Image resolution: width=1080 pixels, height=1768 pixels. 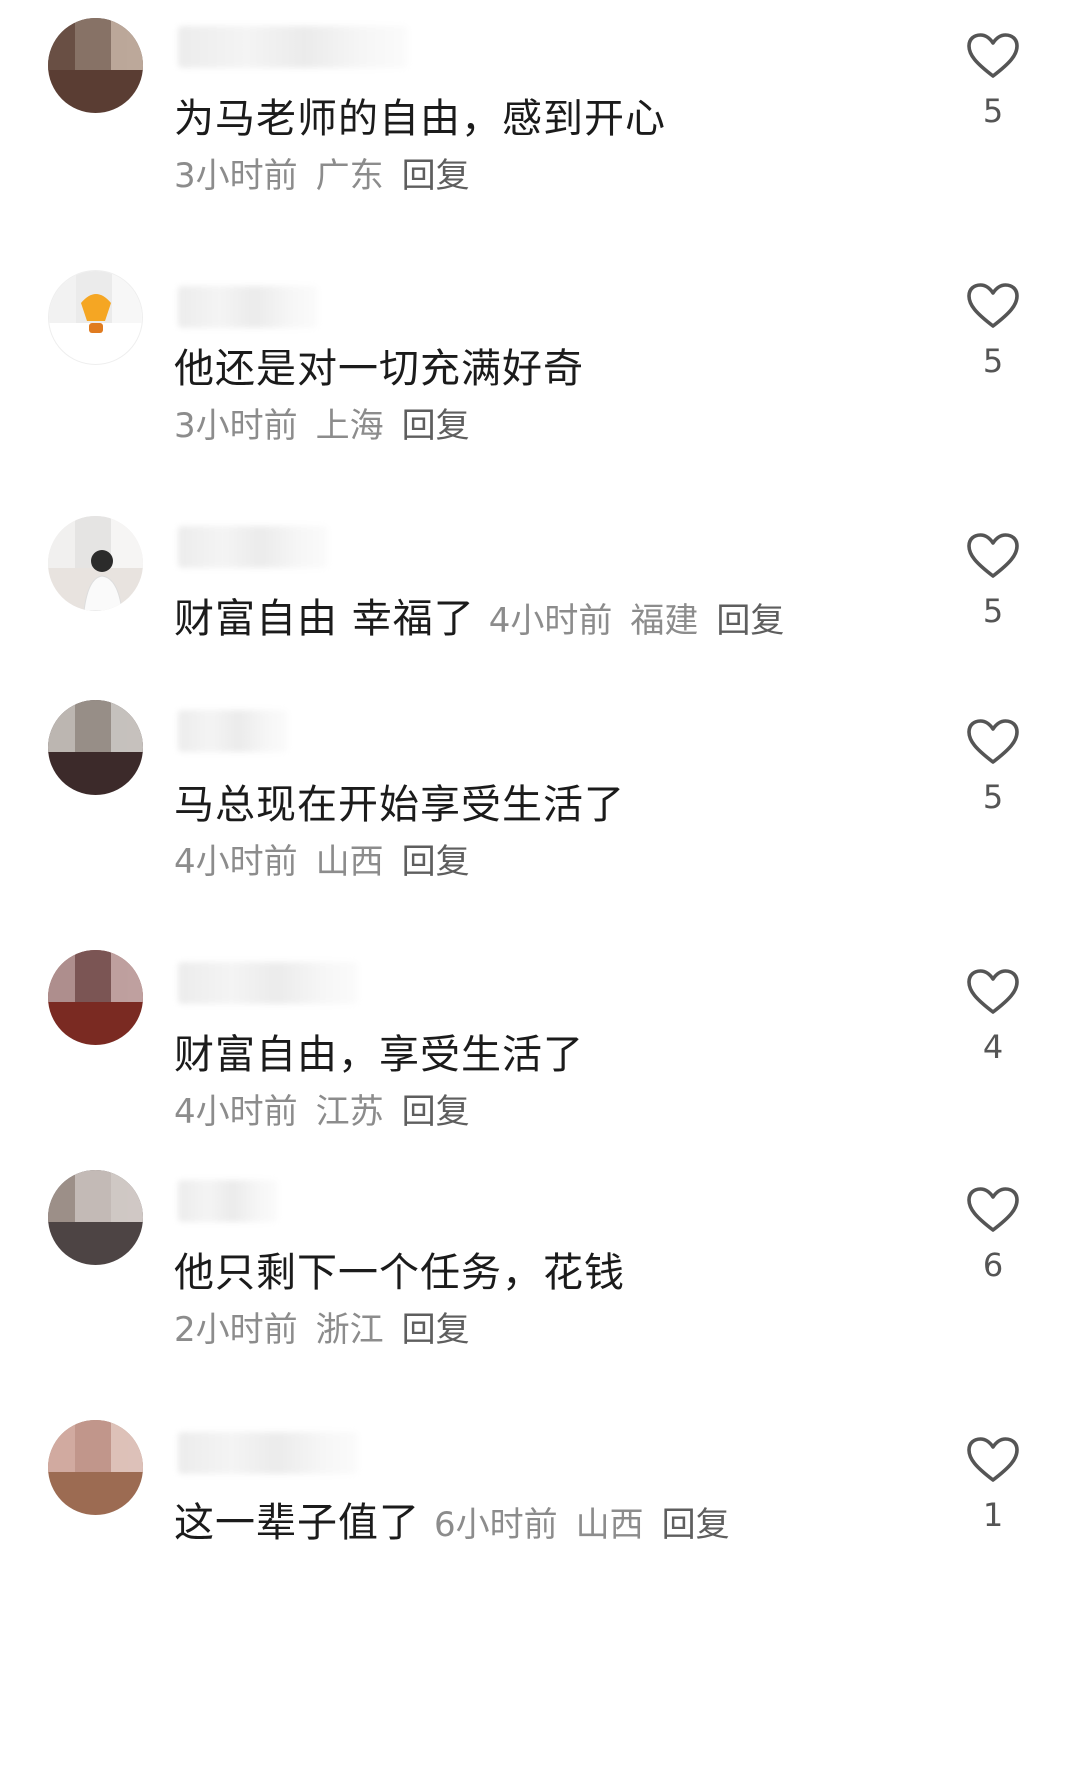 I want to click on like-count: 6, so click(x=993, y=1265).